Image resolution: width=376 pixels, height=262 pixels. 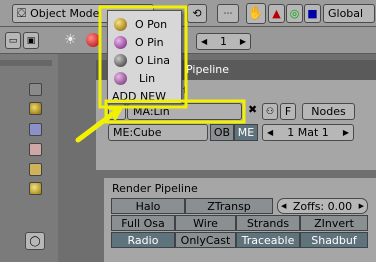 I want to click on annotation-arrow, so click(x=98, y=125).